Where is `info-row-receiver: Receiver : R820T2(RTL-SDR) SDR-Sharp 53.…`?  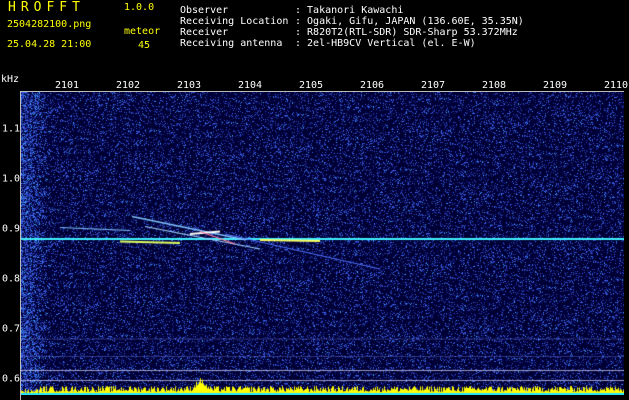
info-row-receiver: Receiver : R820T2(RTL-SDR) SDR-Sharp 53.… is located at coordinates (352, 32).